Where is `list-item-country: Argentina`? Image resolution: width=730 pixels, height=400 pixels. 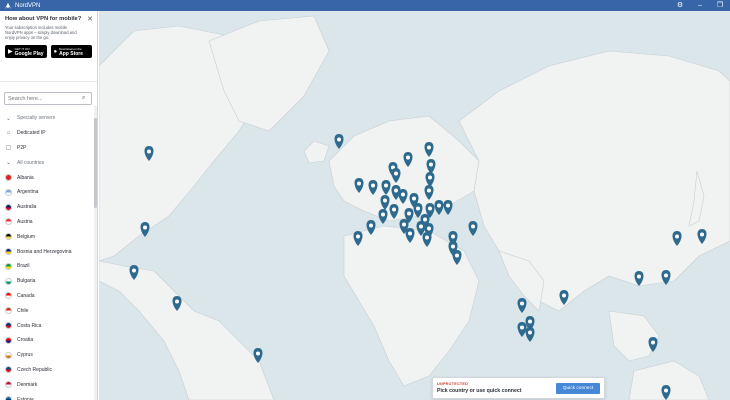
list-item-country: Argentina is located at coordinates (47, 192).